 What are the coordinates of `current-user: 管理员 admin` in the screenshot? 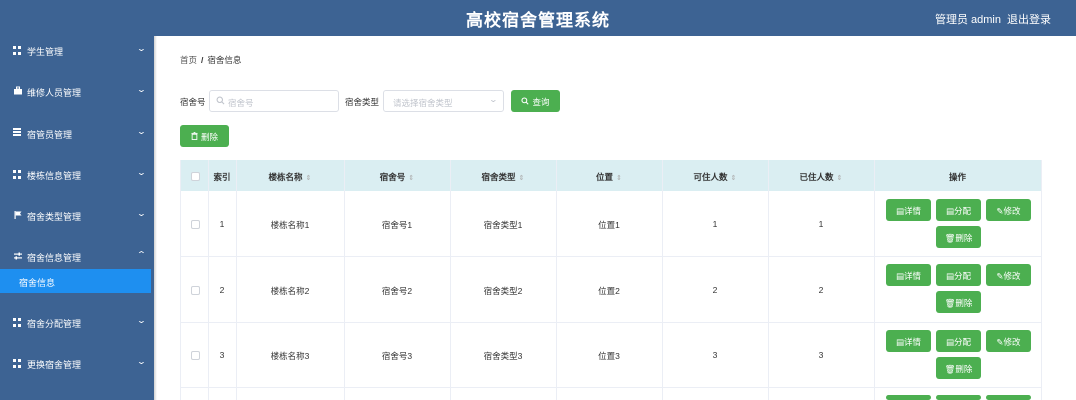 It's located at (968, 19).